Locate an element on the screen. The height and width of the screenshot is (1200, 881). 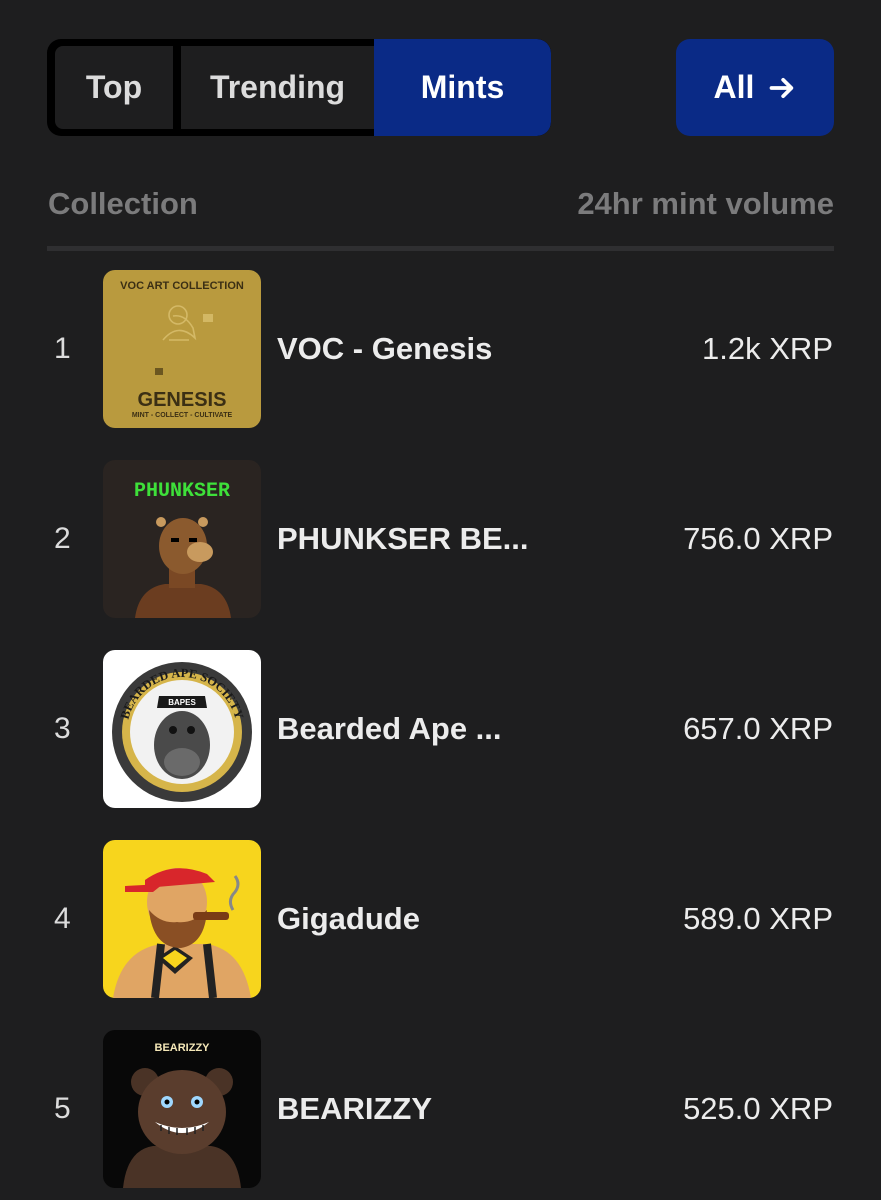
collection-name: VOC - Genesis is located at coordinates (385, 348).